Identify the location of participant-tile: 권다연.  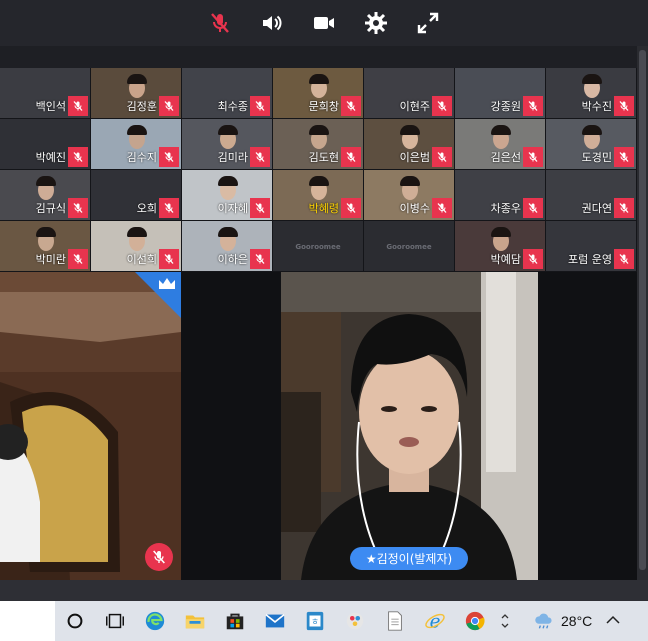
(591, 195).